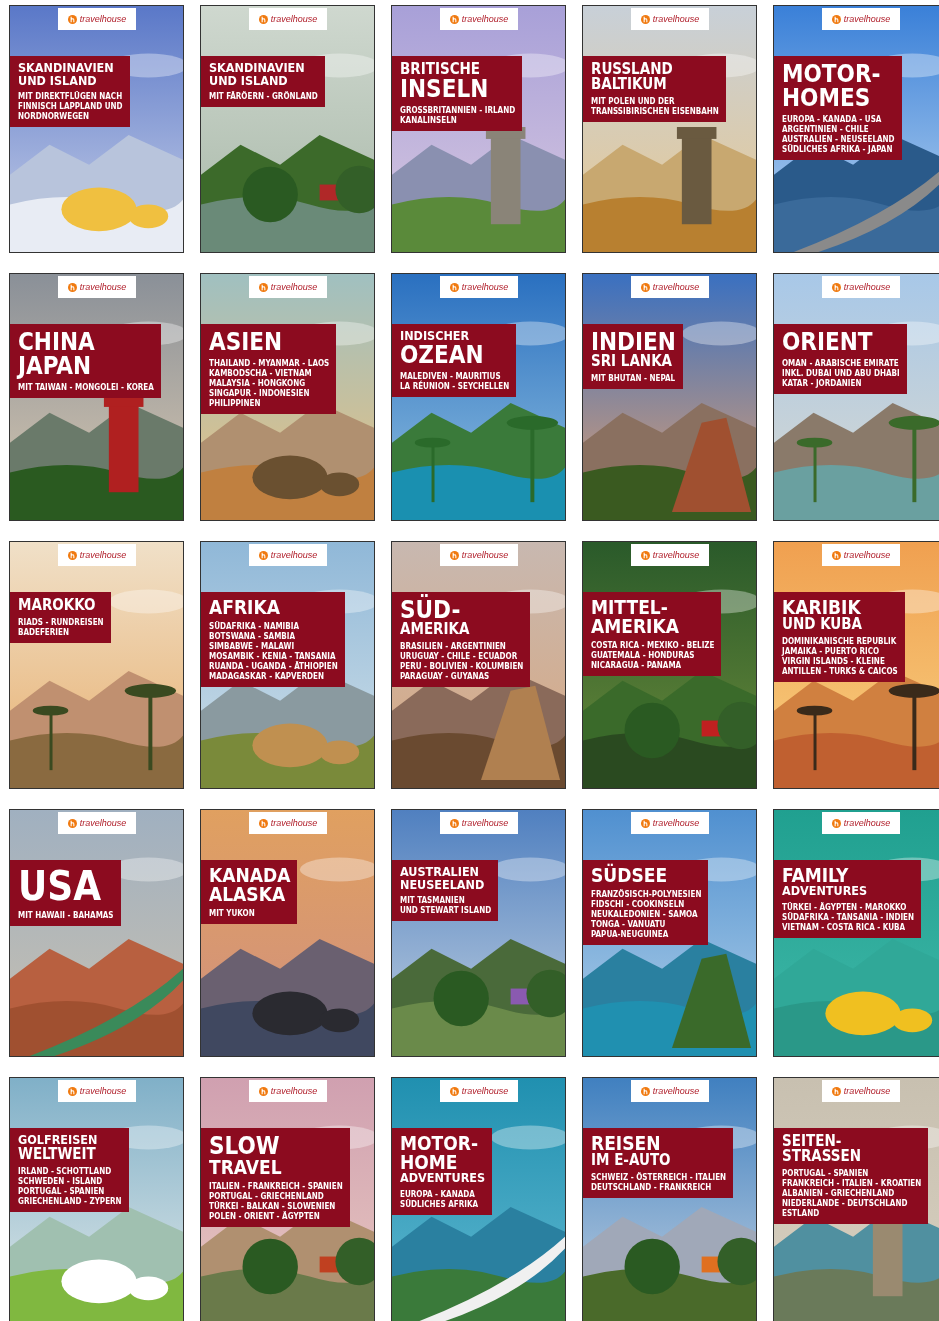 This screenshot has width=939, height=1321. I want to click on catalog-cover: travelhouse GOLFREISEN WELTWEIT IRLAND - SCHOTTLAND SCHWEDEN - ISLAND PORTUGAL - SPANIEN GRIECHENLAND - ZYPERN, so click(96, 1199).